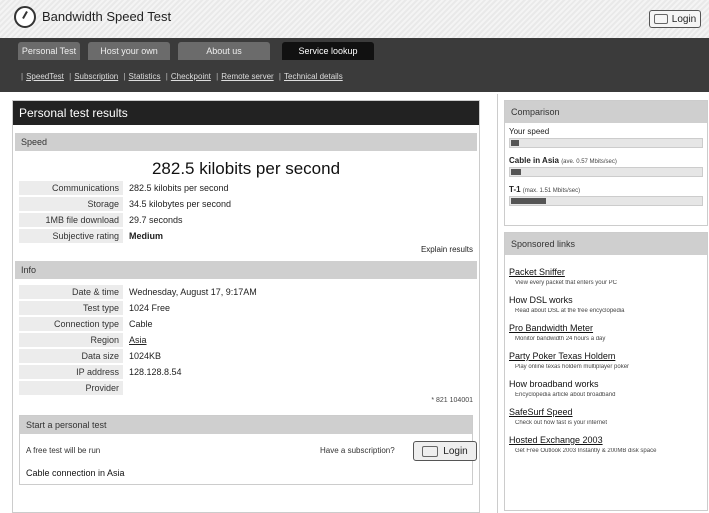  What do you see at coordinates (71, 340) in the screenshot?
I see `info-row-key: Region` at bounding box center [71, 340].